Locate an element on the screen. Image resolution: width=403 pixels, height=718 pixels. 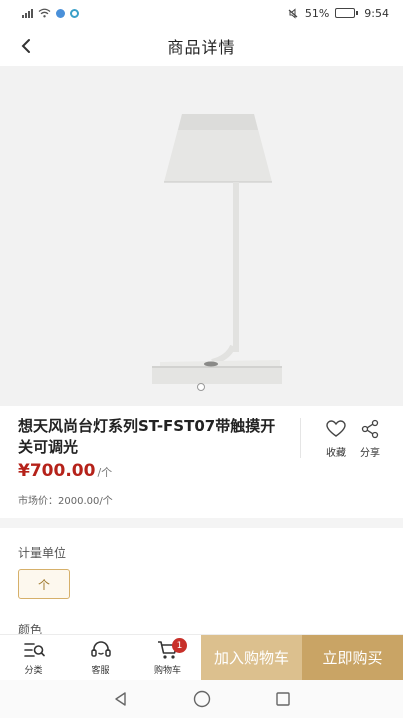
square-recents-icon is located at coordinates (282, 699).